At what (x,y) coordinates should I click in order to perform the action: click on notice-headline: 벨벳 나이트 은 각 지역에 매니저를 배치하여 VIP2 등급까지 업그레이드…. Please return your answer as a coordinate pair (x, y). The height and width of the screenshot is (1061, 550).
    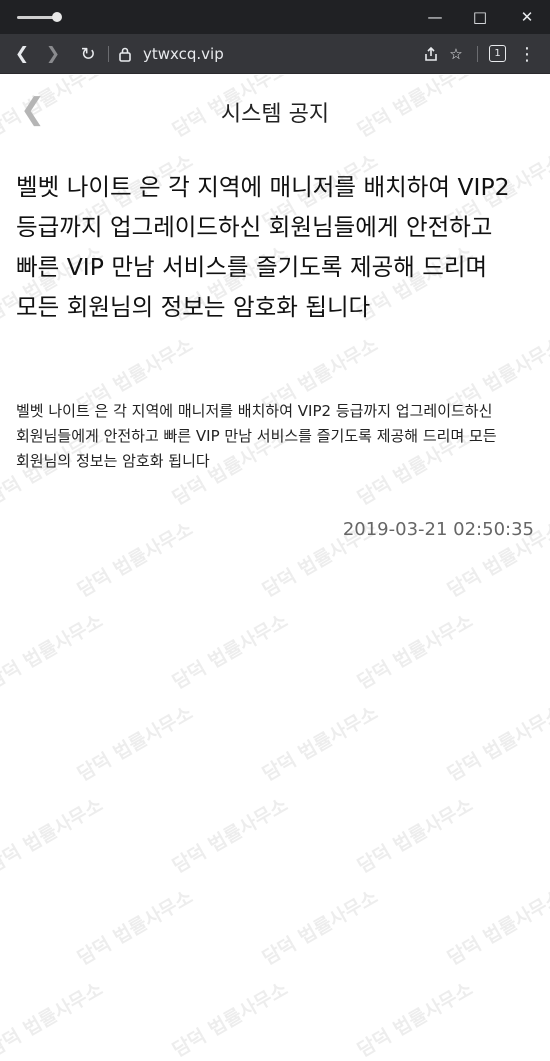
    Looking at the image, I should click on (263, 247).